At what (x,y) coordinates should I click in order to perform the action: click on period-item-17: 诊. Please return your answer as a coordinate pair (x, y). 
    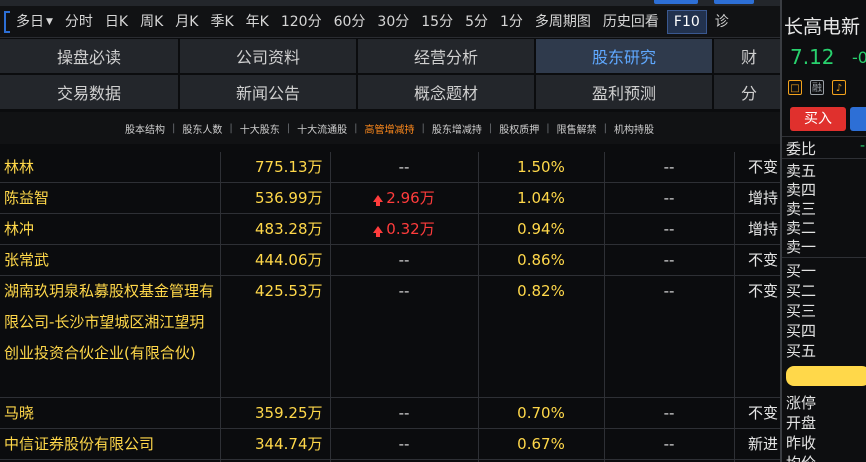
    Looking at the image, I should click on (722, 22).